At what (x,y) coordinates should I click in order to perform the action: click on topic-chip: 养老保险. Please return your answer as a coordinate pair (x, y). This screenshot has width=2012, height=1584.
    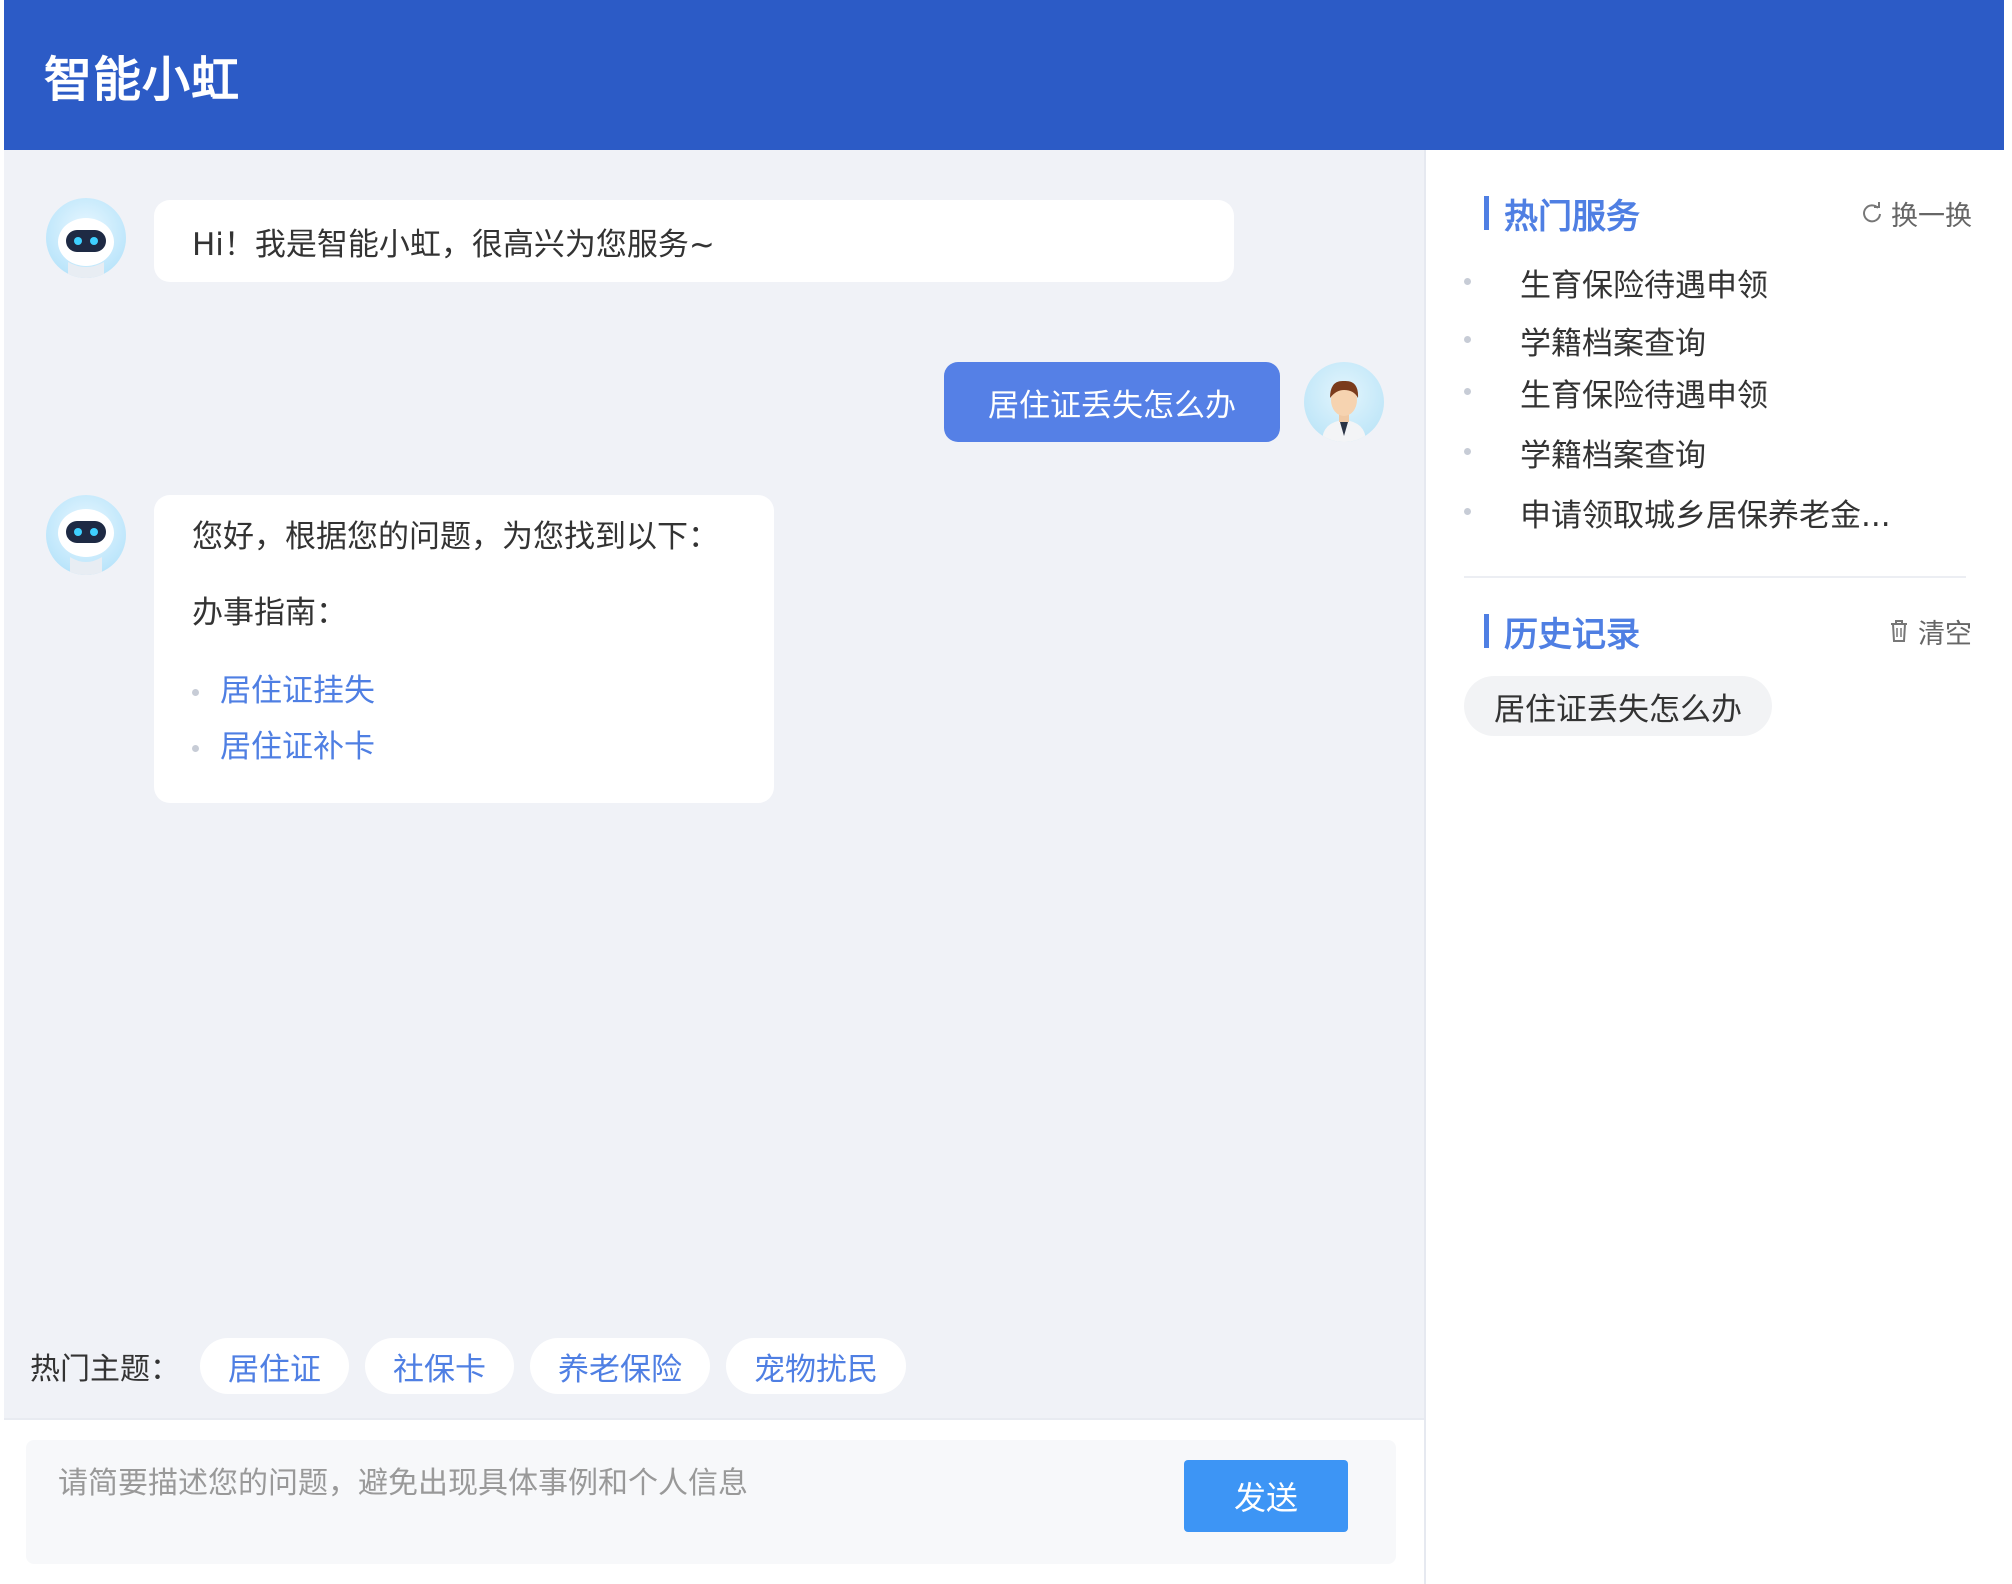
    Looking at the image, I should click on (620, 1366).